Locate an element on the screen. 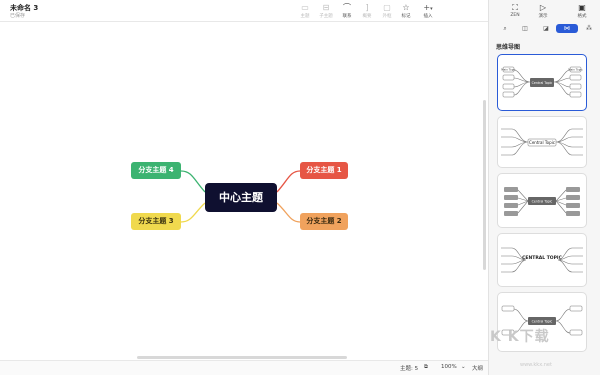 This screenshot has width=600, height=375. sticker-icon: ◪ is located at coordinates (546, 28).